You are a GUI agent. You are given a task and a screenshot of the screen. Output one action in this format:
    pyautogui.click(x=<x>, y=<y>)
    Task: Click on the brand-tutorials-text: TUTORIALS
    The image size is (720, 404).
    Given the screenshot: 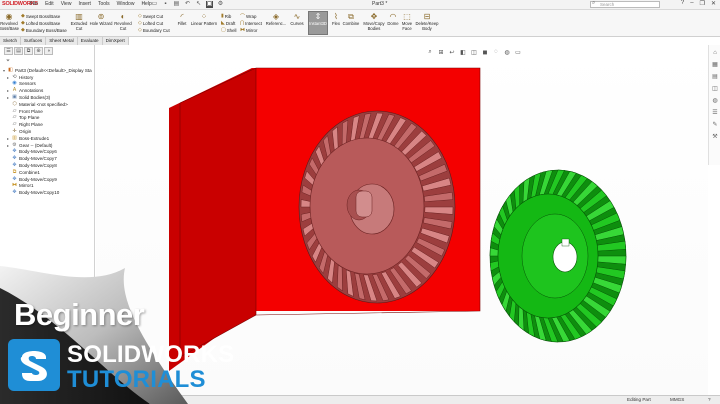 What is the action you would take?
    pyautogui.click(x=136, y=379)
    